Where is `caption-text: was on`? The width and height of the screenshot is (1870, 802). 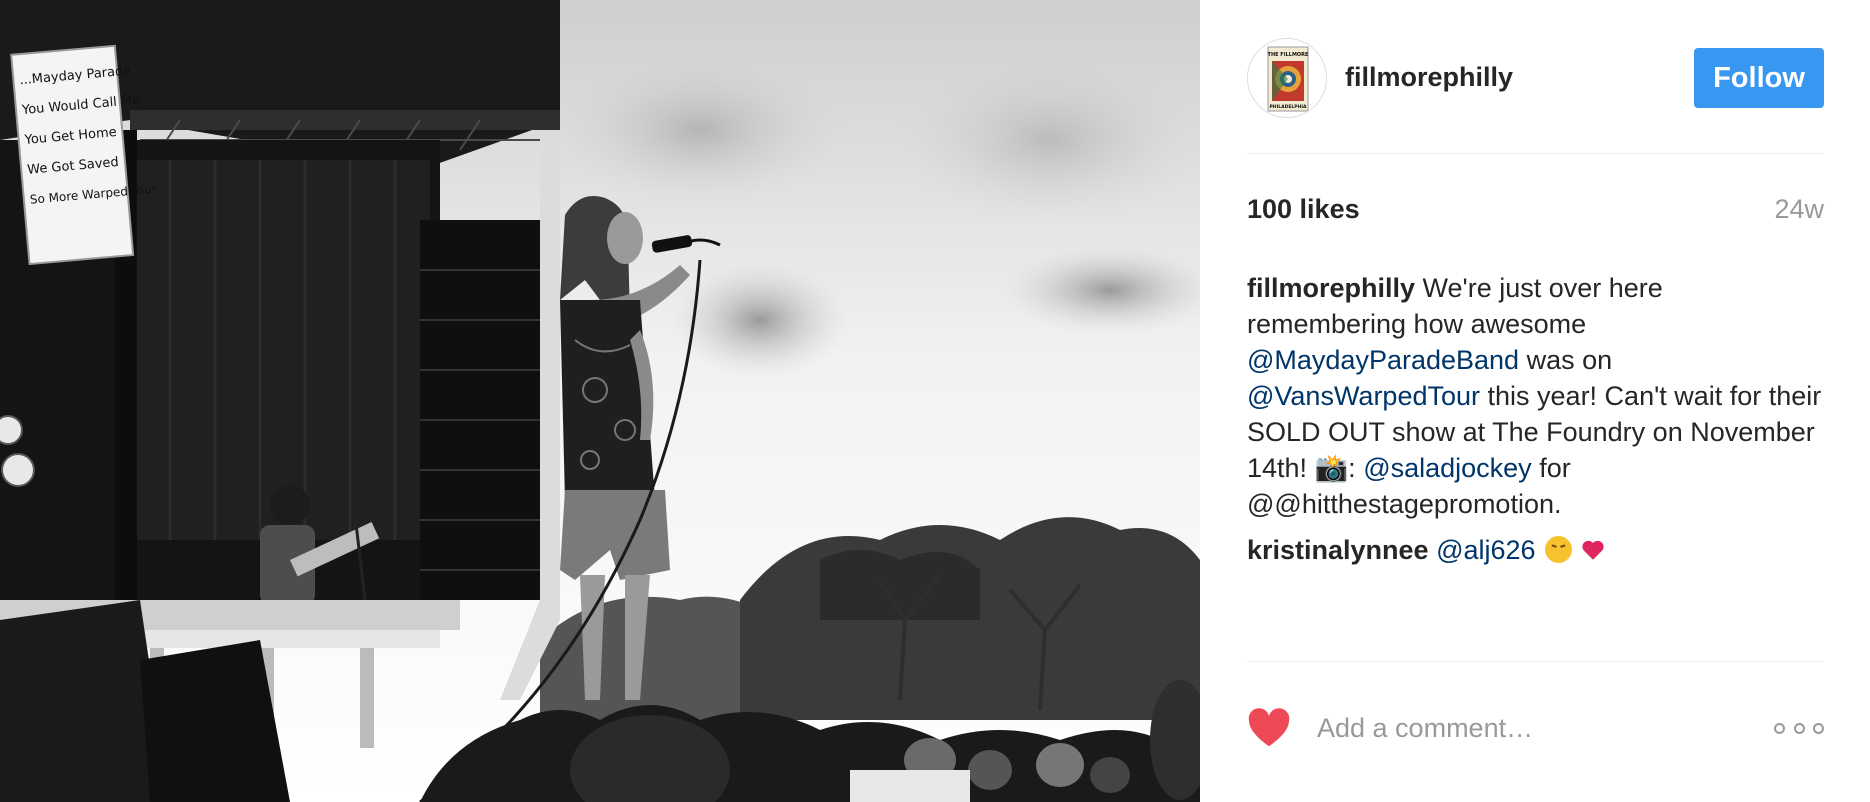 caption-text: was on is located at coordinates (1566, 360).